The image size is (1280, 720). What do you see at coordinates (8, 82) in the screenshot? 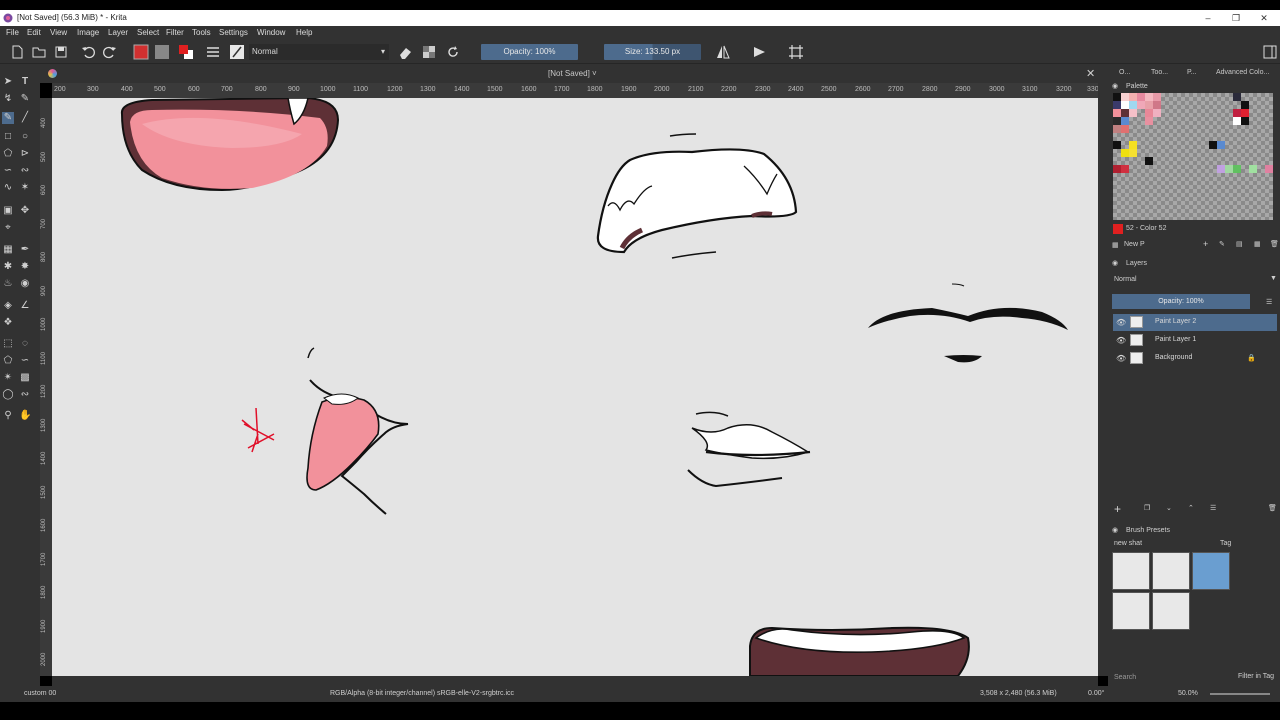
I see `select-shapes-icon: ➤` at bounding box center [8, 82].